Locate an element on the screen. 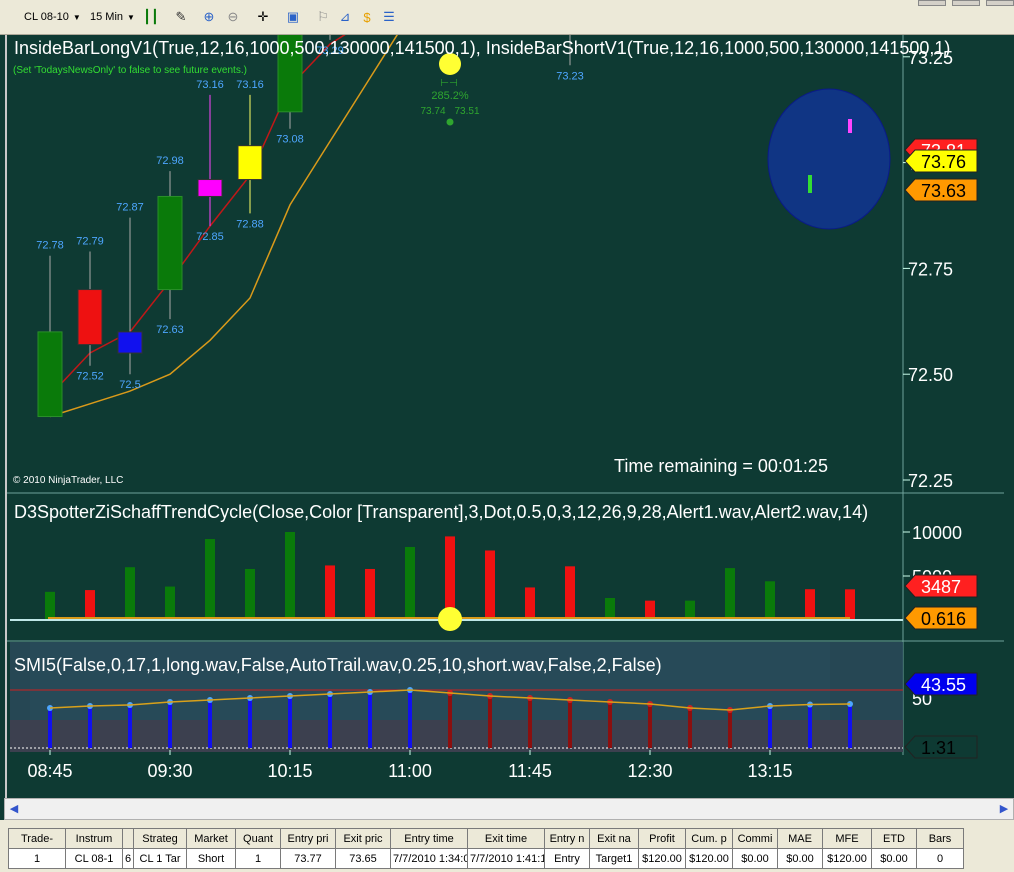 Image resolution: width=1014 pixels, height=872 pixels. candle-high-label: 72.87 is located at coordinates (130, 208).